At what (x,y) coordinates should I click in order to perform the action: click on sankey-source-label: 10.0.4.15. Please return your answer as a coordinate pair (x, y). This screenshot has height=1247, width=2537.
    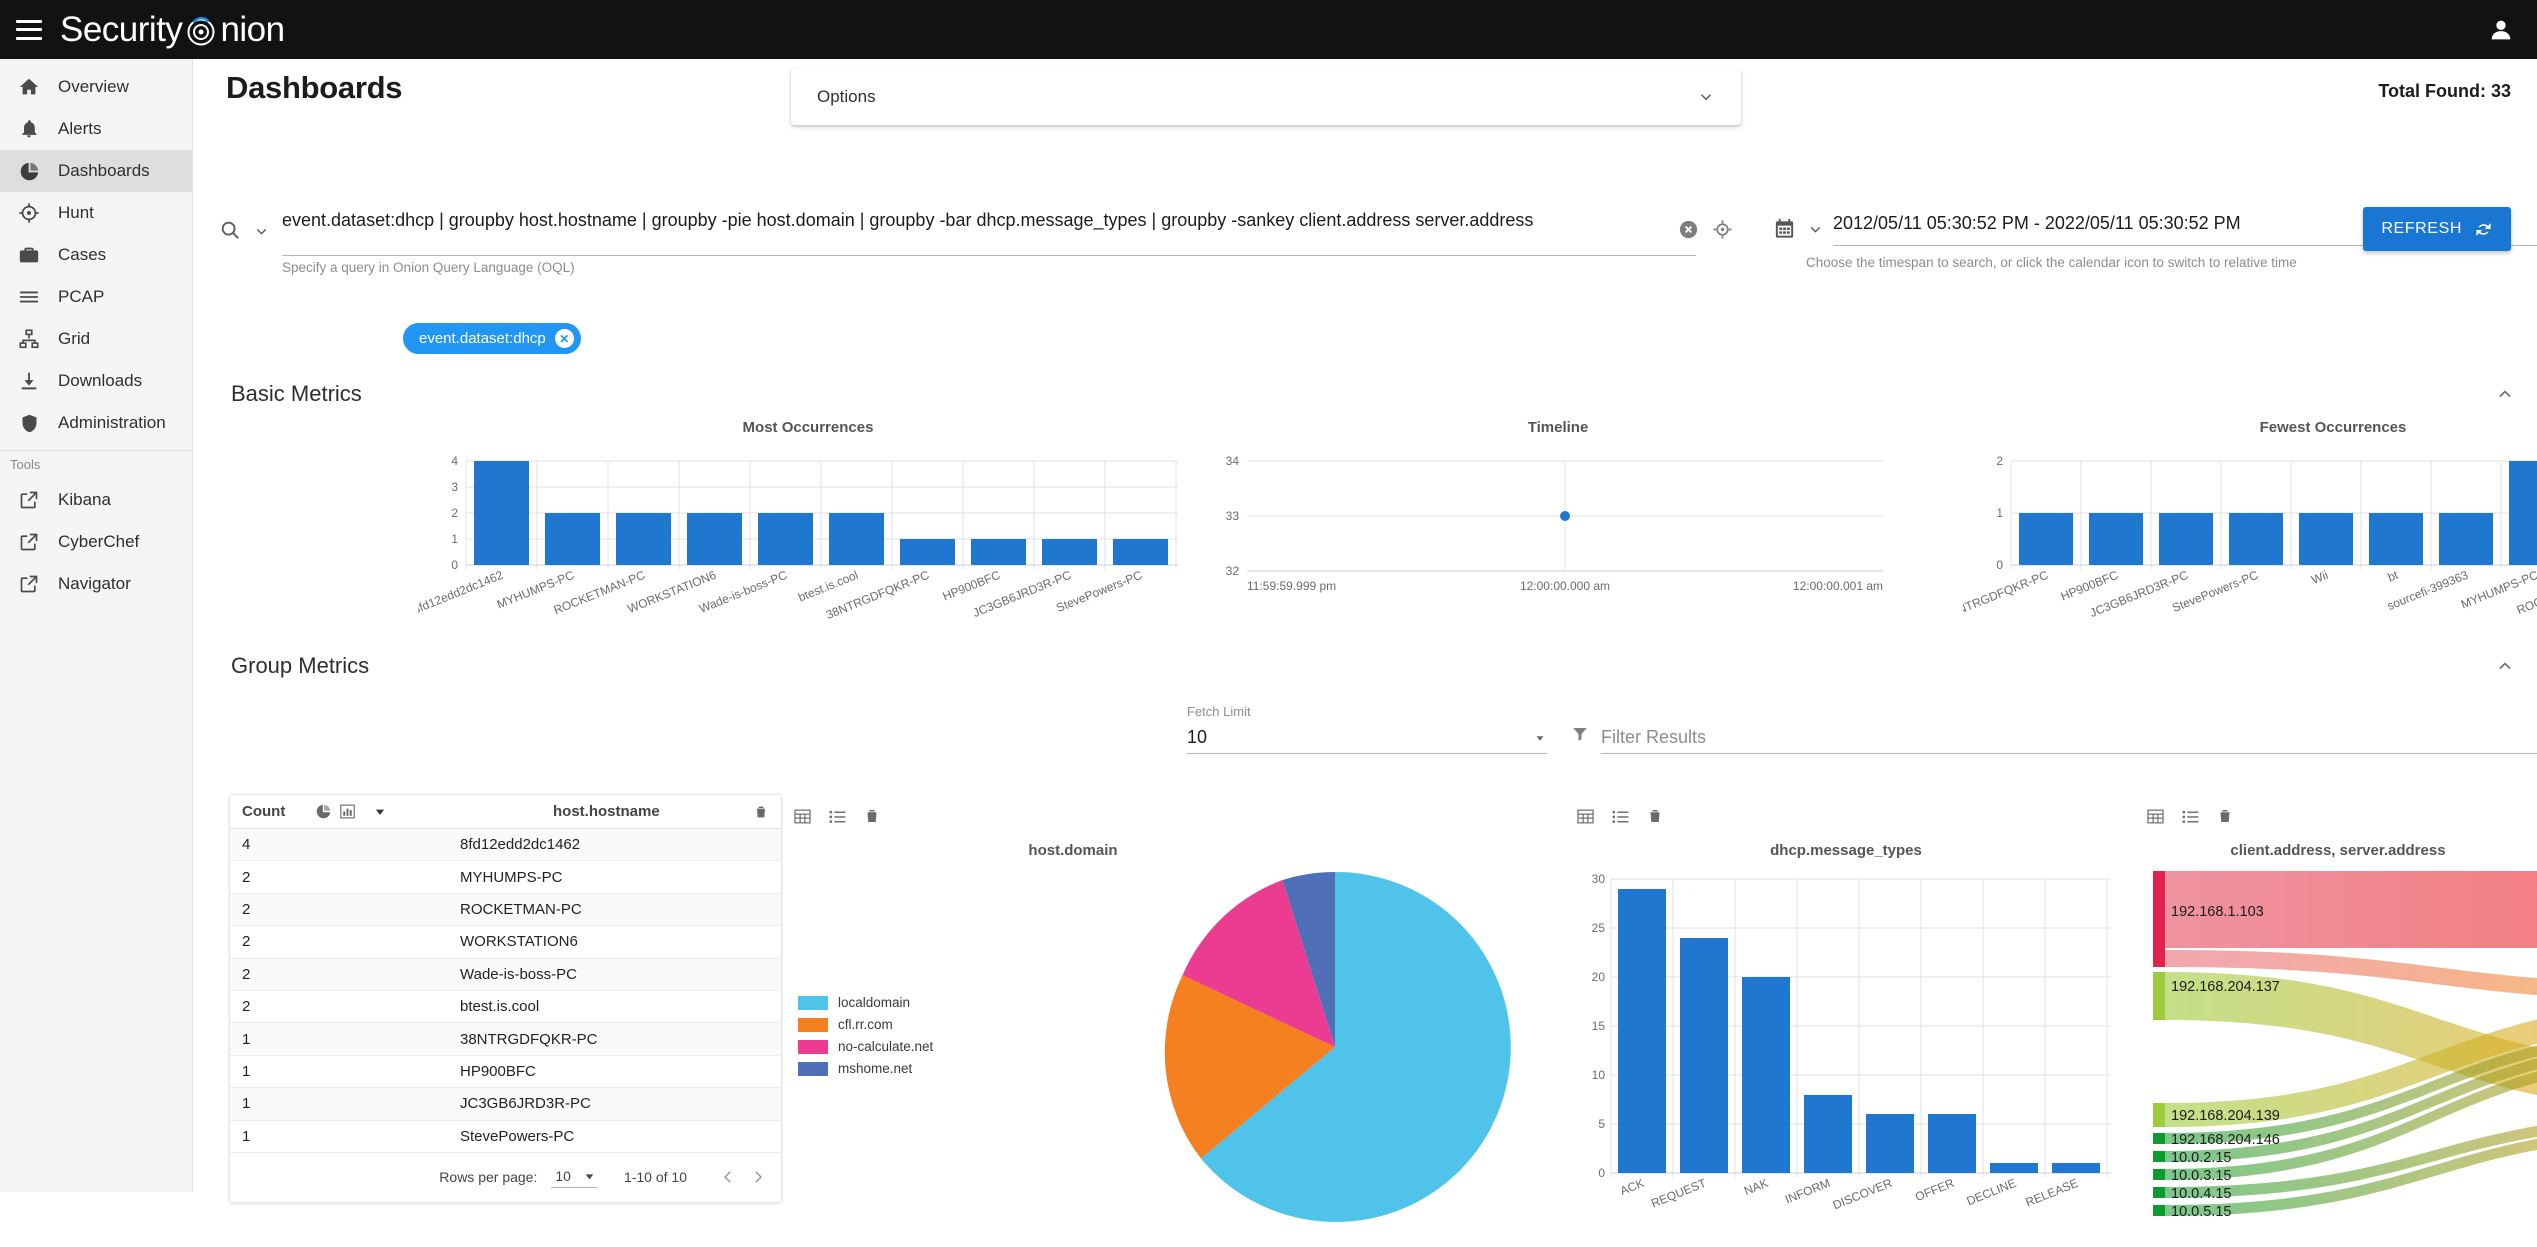
    Looking at the image, I should click on (2201, 1194).